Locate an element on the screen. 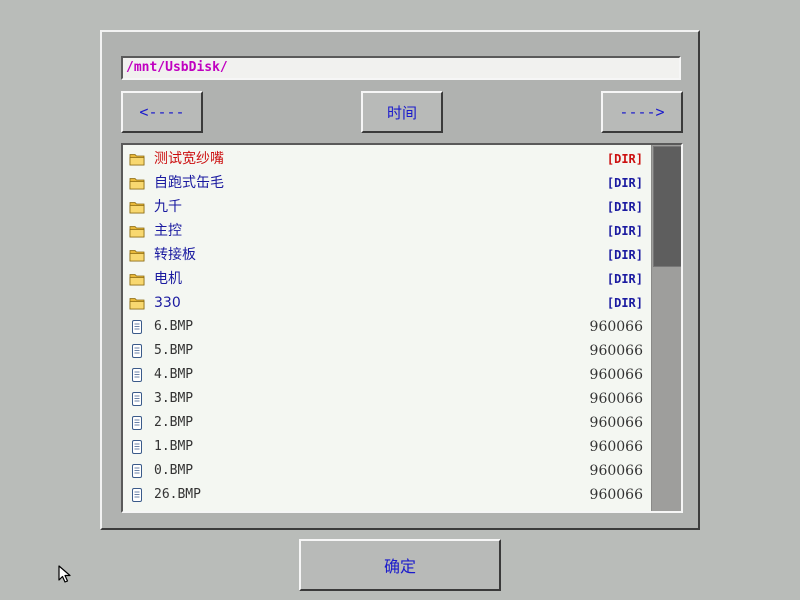 The width and height of the screenshot is (800, 600). entry-name: 0.BMP is located at coordinates (174, 470).